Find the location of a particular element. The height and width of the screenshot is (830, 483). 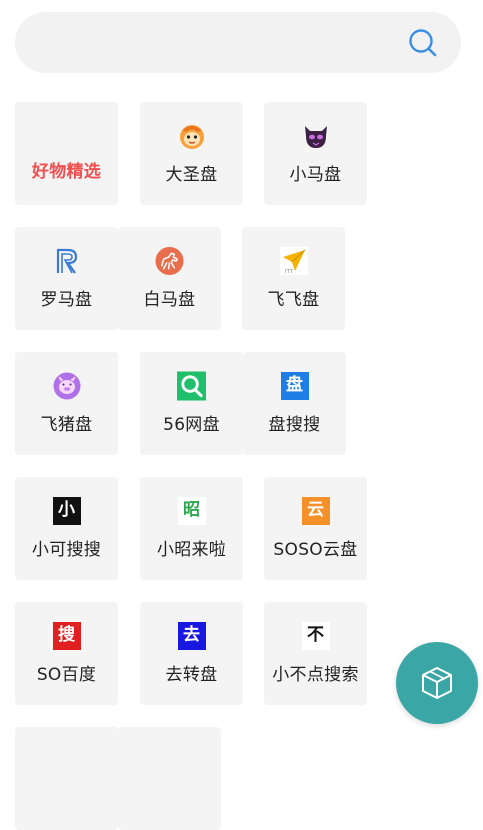

tile-quzhuanpan: 去 去转盘 is located at coordinates (191, 653).